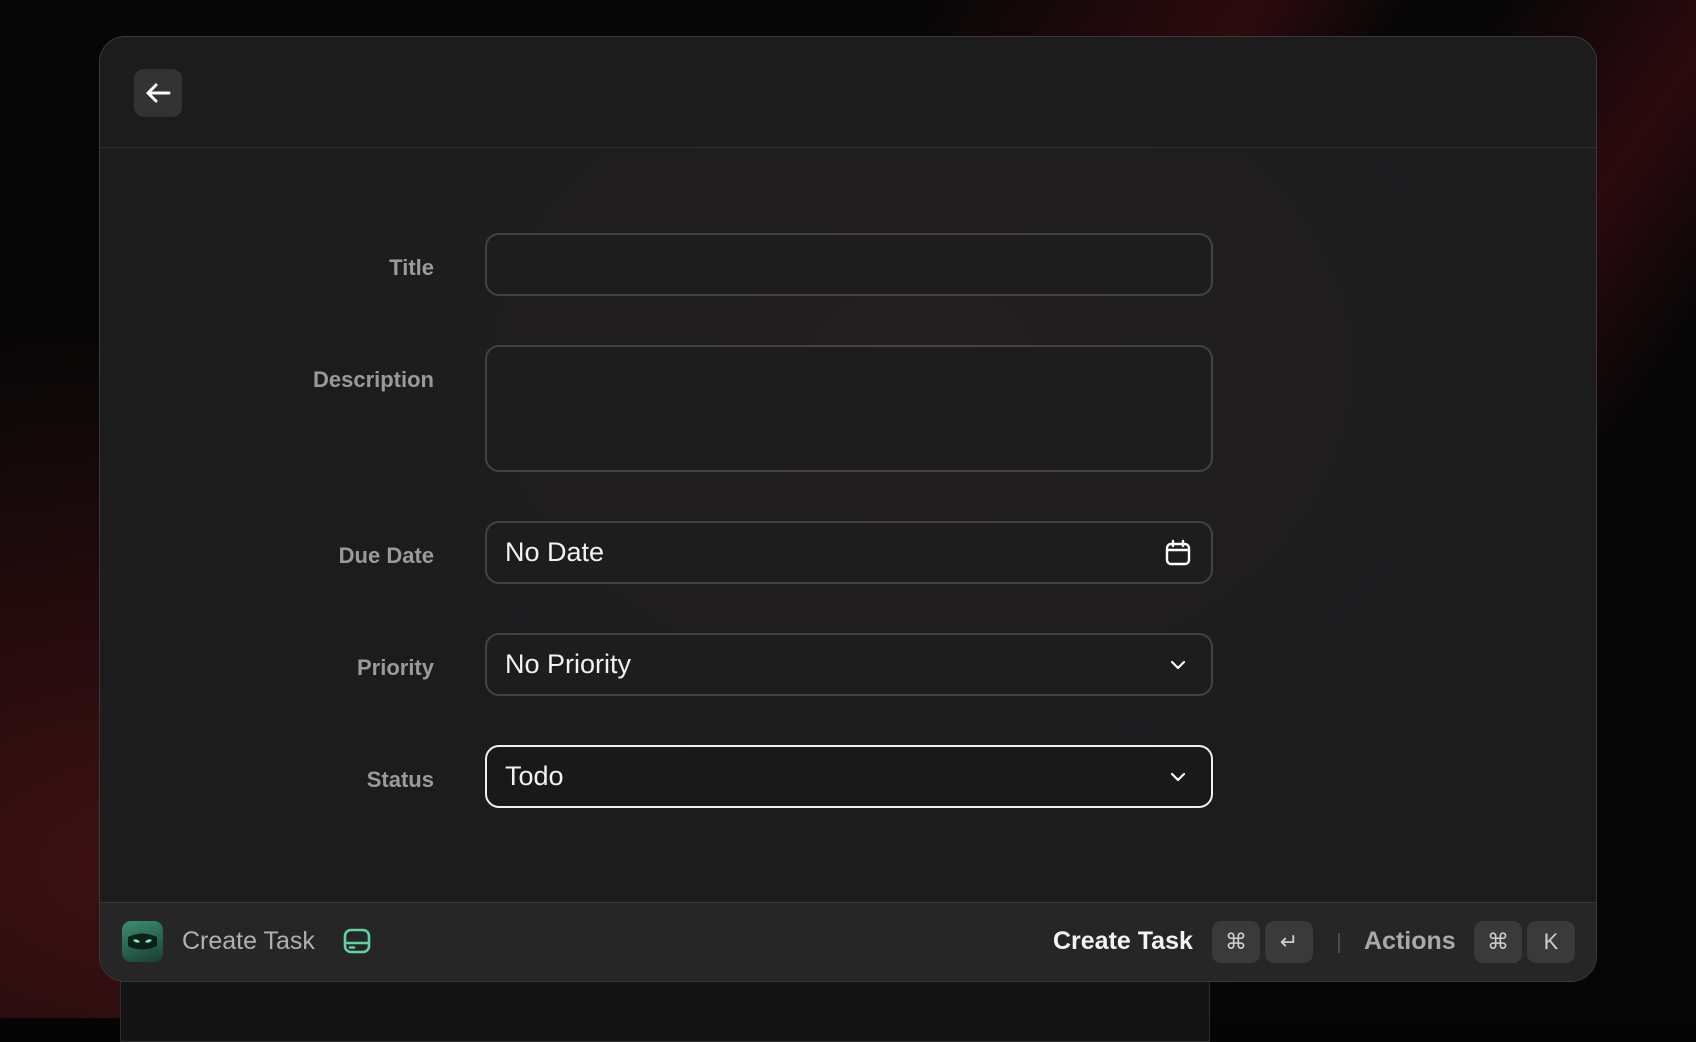 This screenshot has width=1696, height=1042. I want to click on status-dropdown: Todo, so click(849, 776).